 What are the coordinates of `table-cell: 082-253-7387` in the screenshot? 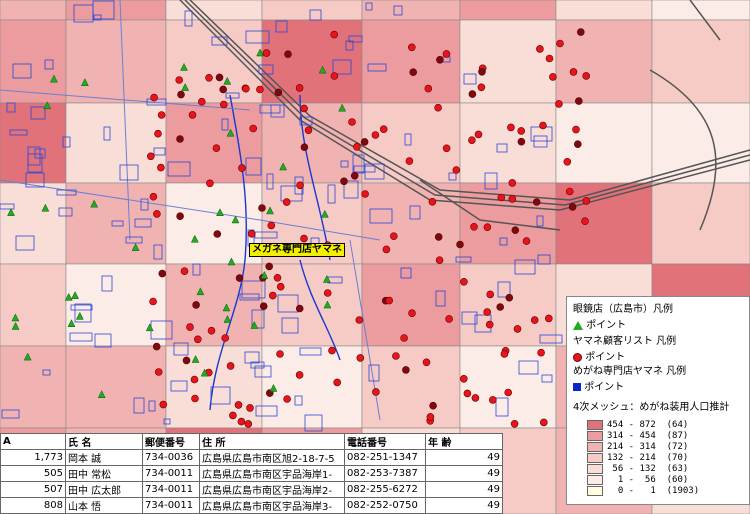 It's located at (385, 473).